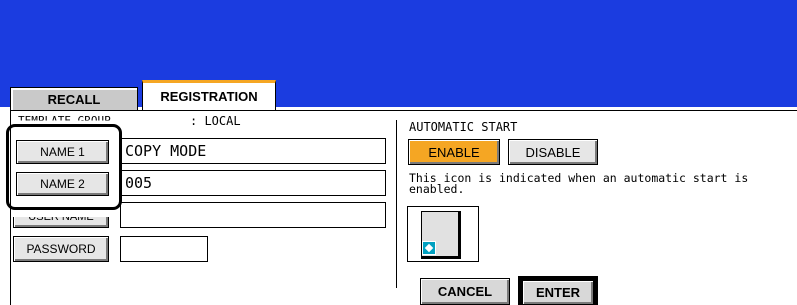 This screenshot has height=305, width=797. I want to click on tab-registration: REGISTRATION, so click(209, 95).